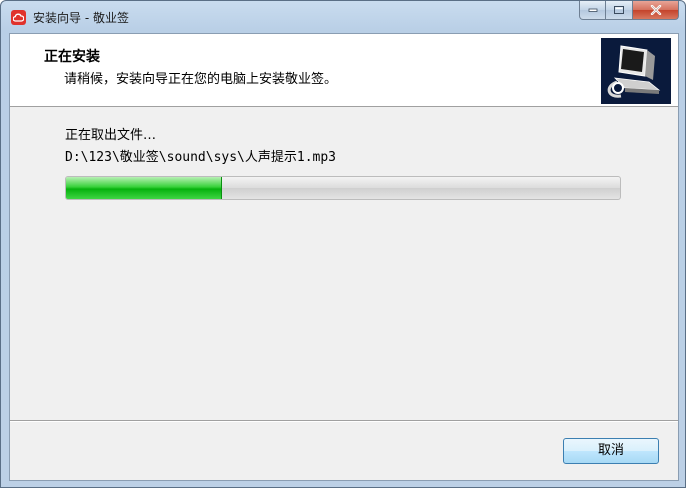  I want to click on current-file-path: D:\123\敬业签\sound\sys\人声提示1.mp3, so click(201, 157).